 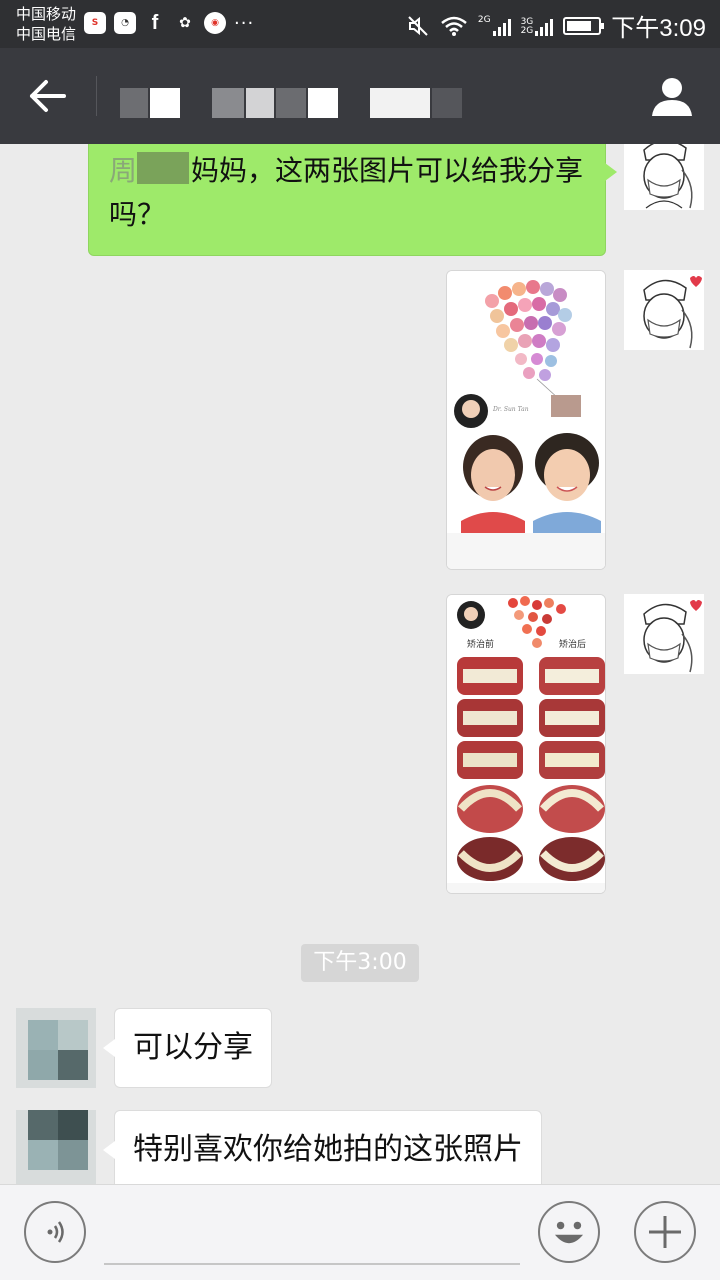 I want to click on sent-image-teeth-comparison: 矫治前 矫治后, so click(x=526, y=744).